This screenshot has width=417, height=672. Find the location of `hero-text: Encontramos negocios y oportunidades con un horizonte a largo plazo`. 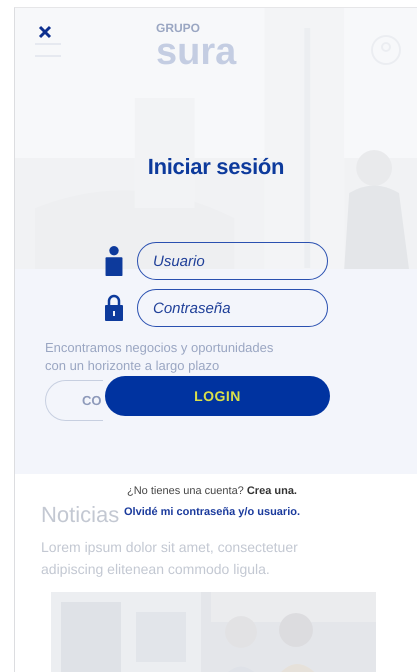

hero-text: Encontramos negocios y oportunidades con un horizonte a largo plazo is located at coordinates (159, 357).